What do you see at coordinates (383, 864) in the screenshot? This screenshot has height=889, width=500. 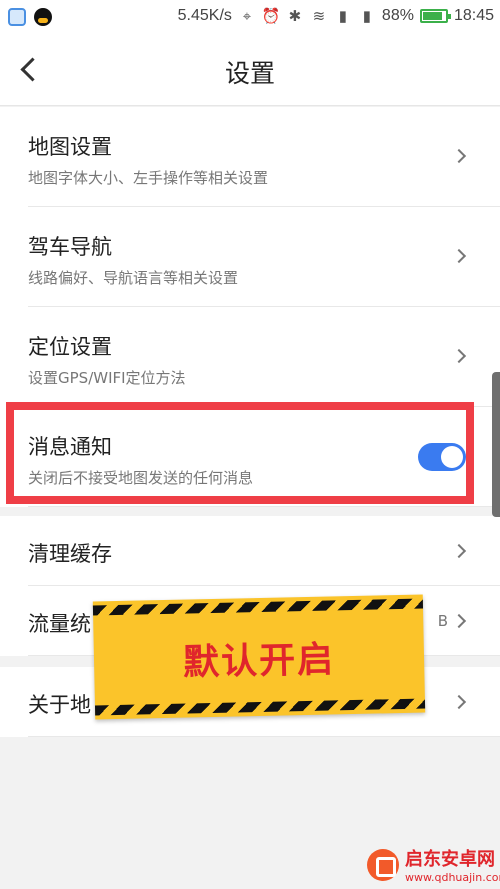 I see `watermark-logo-icon` at bounding box center [383, 864].